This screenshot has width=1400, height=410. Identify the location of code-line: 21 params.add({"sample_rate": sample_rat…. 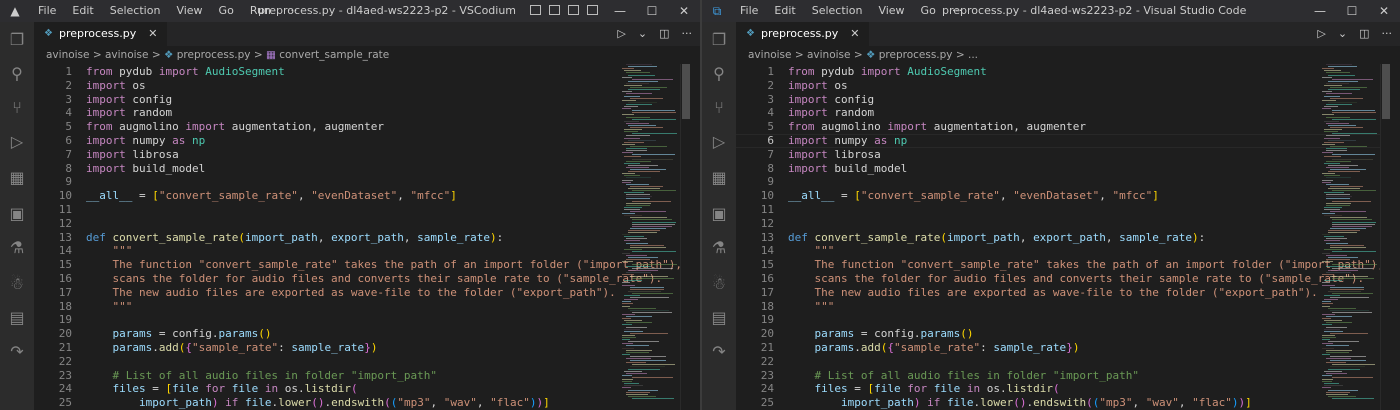
(1023, 348).